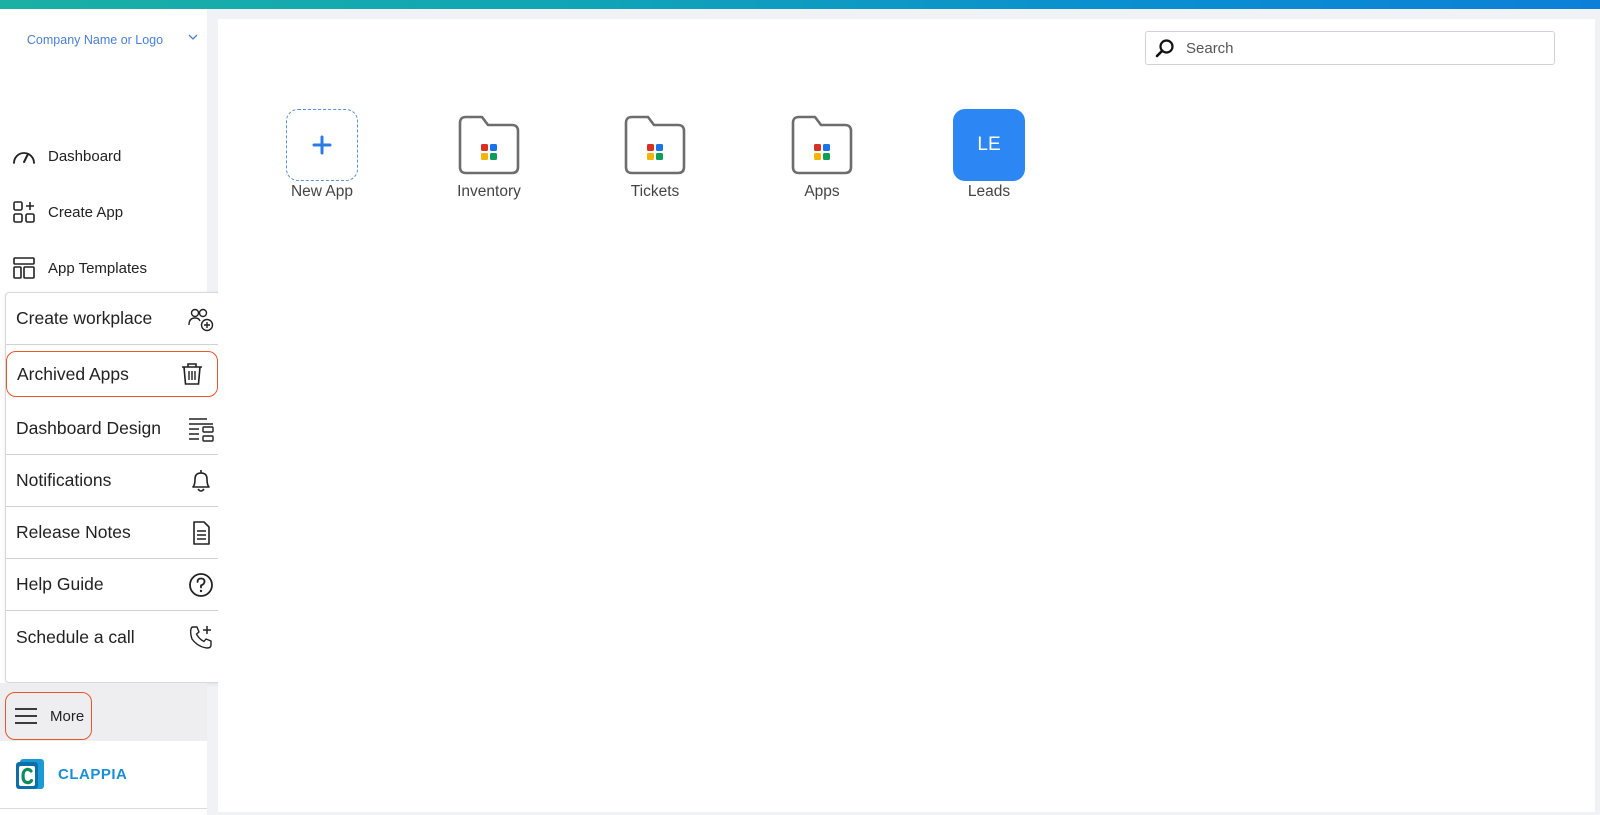  What do you see at coordinates (193, 37) in the screenshot?
I see `chevron-down-icon` at bounding box center [193, 37].